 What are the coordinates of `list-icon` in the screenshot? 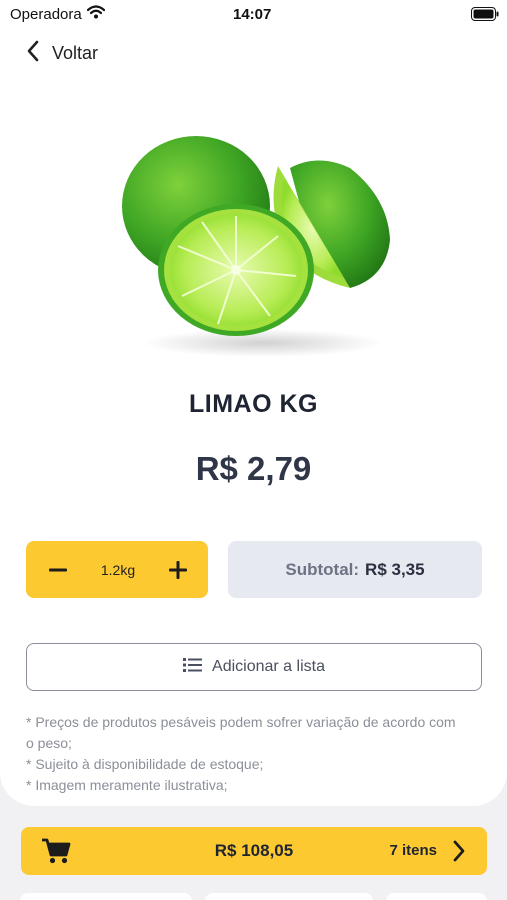 It's located at (193, 667).